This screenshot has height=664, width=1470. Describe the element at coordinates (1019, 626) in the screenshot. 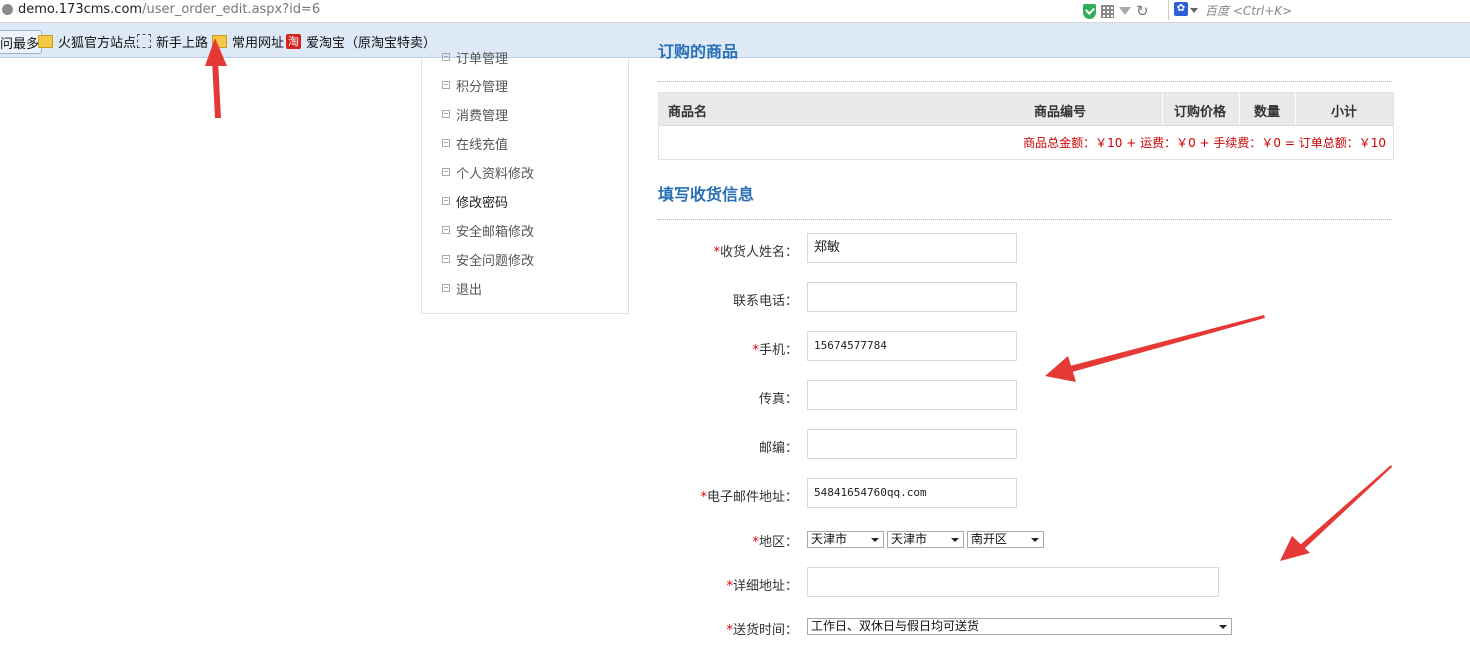

I see `delivery-time-select: 工作日、双休日与假日均可送货` at that location.